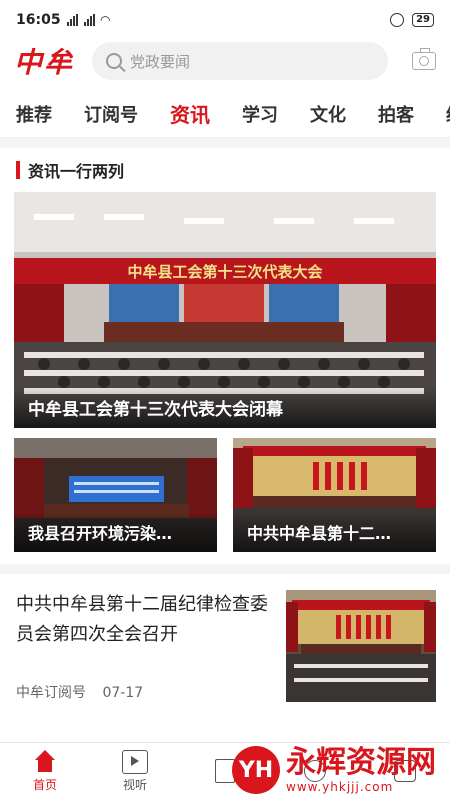 The image size is (450, 800). What do you see at coordinates (396, 114) in the screenshot?
I see `tab-paike: 拍客` at bounding box center [396, 114].